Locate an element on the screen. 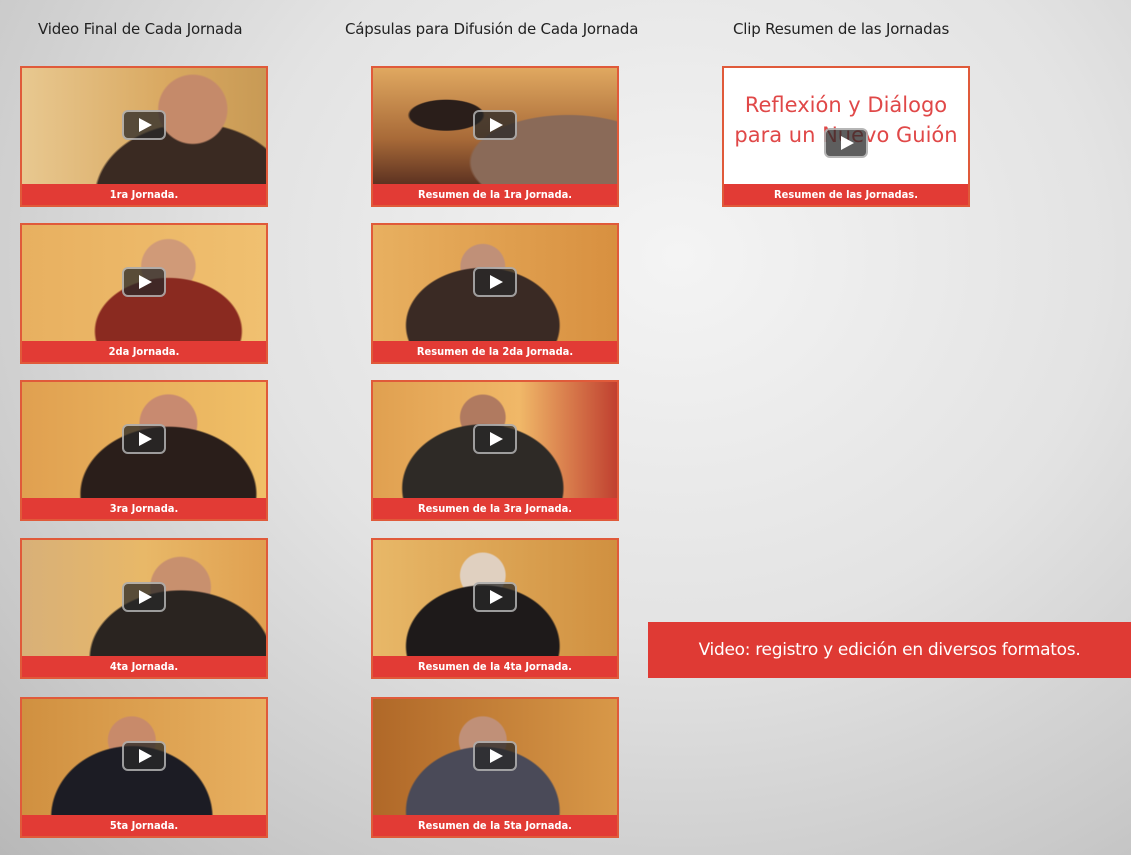  video-caption: 5ta Jornada. is located at coordinates (144, 825).